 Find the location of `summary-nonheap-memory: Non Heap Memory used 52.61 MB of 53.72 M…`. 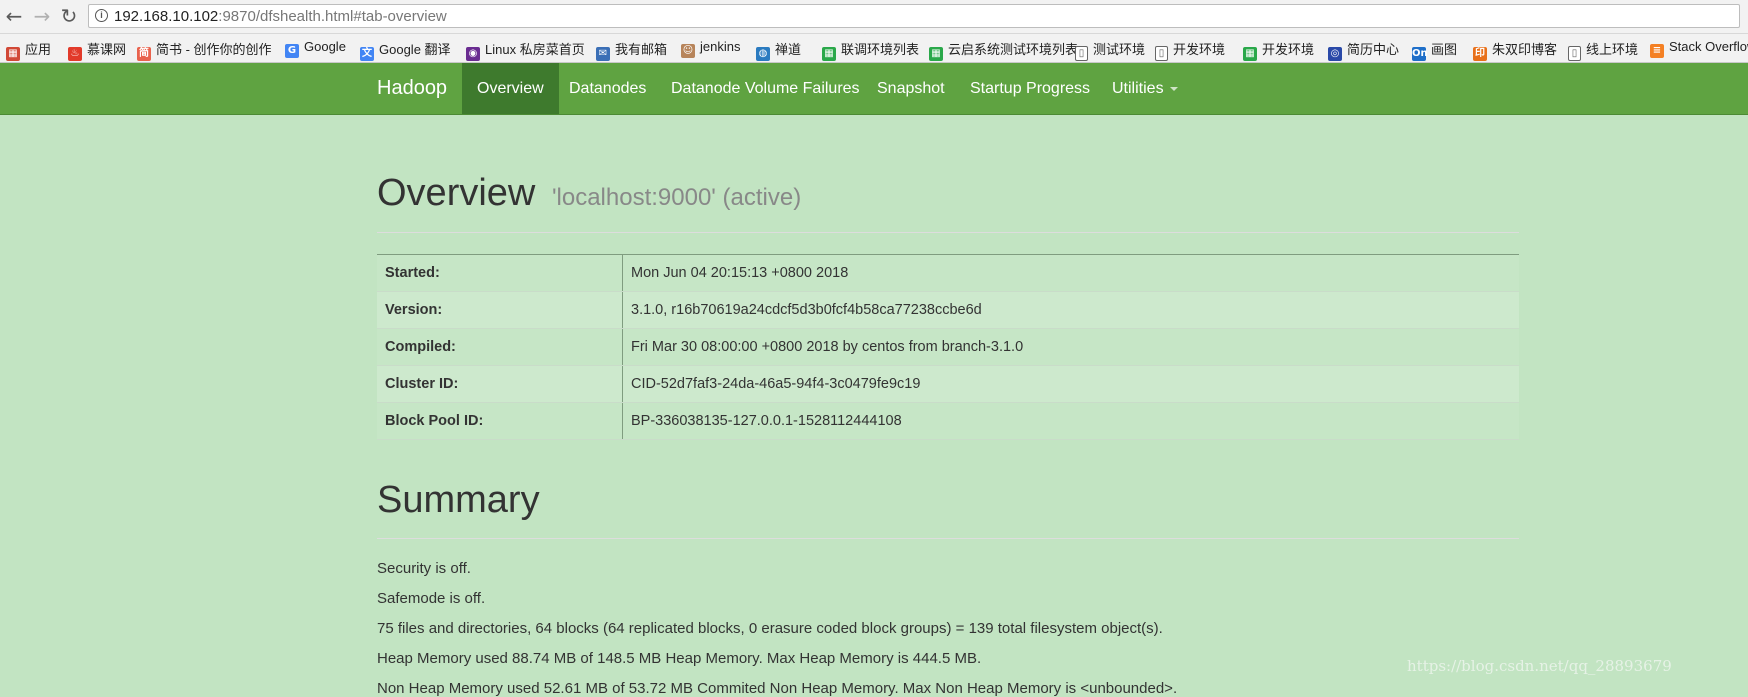

summary-nonheap-memory: Non Heap Memory used 52.61 MB of 53.72 M… is located at coordinates (777, 688).